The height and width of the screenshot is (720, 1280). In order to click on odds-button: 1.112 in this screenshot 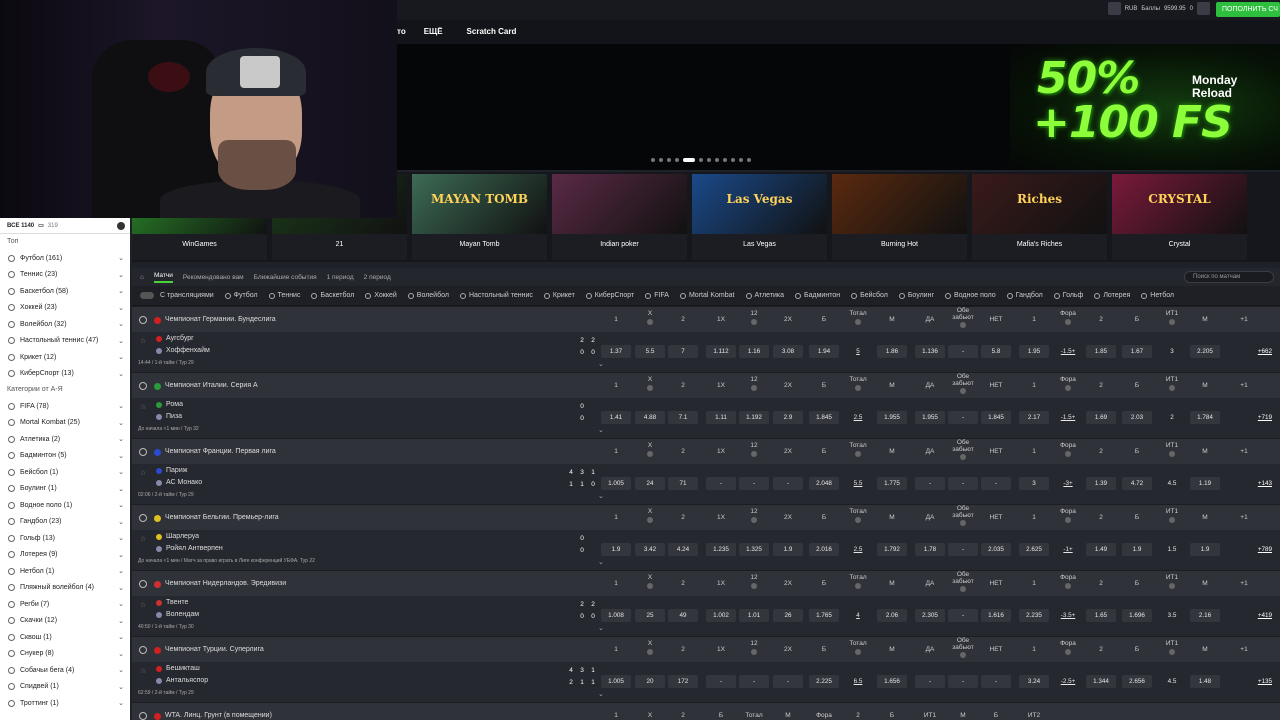, I will do `click(721, 351)`.